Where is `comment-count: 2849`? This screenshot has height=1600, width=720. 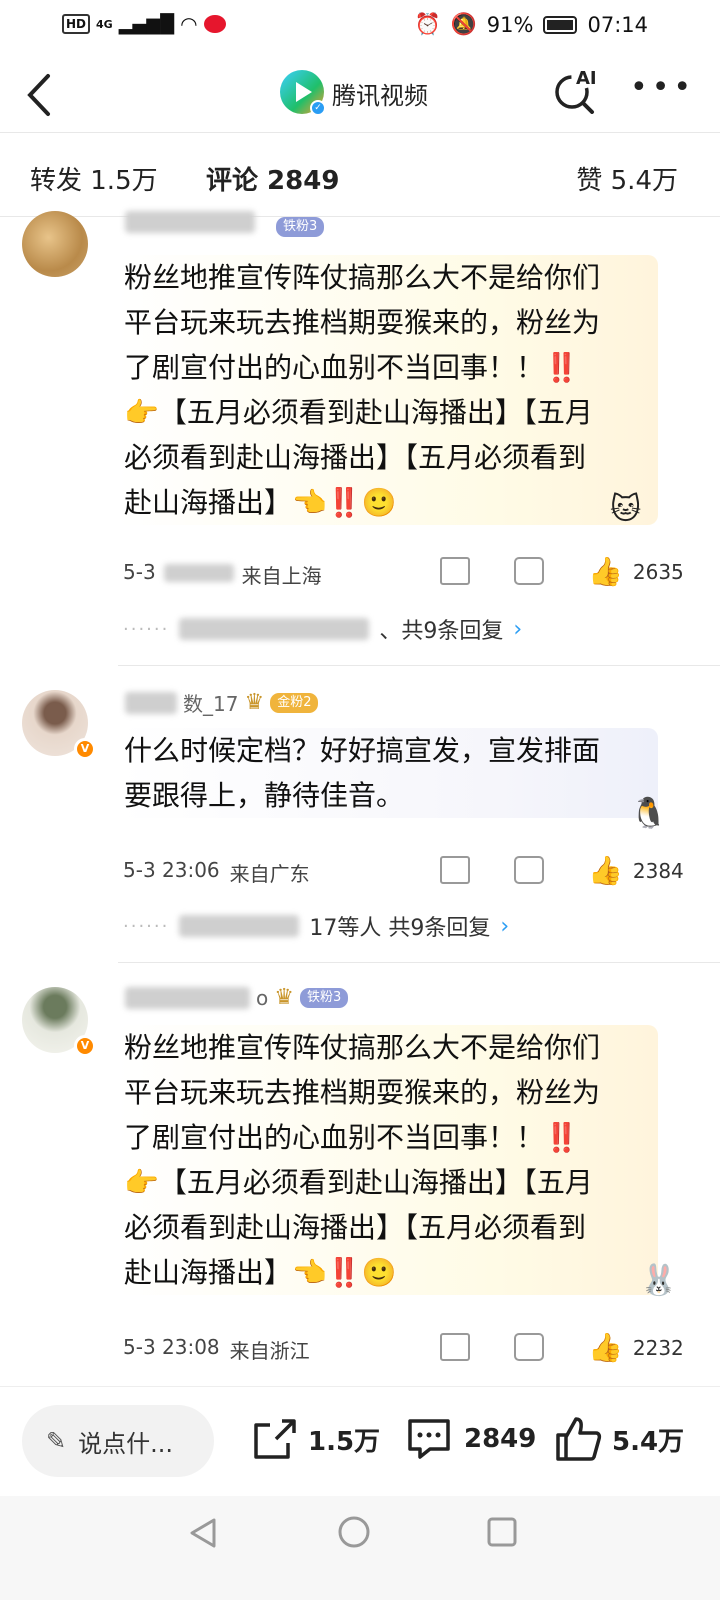
comment-count: 2849 is located at coordinates (500, 1439).